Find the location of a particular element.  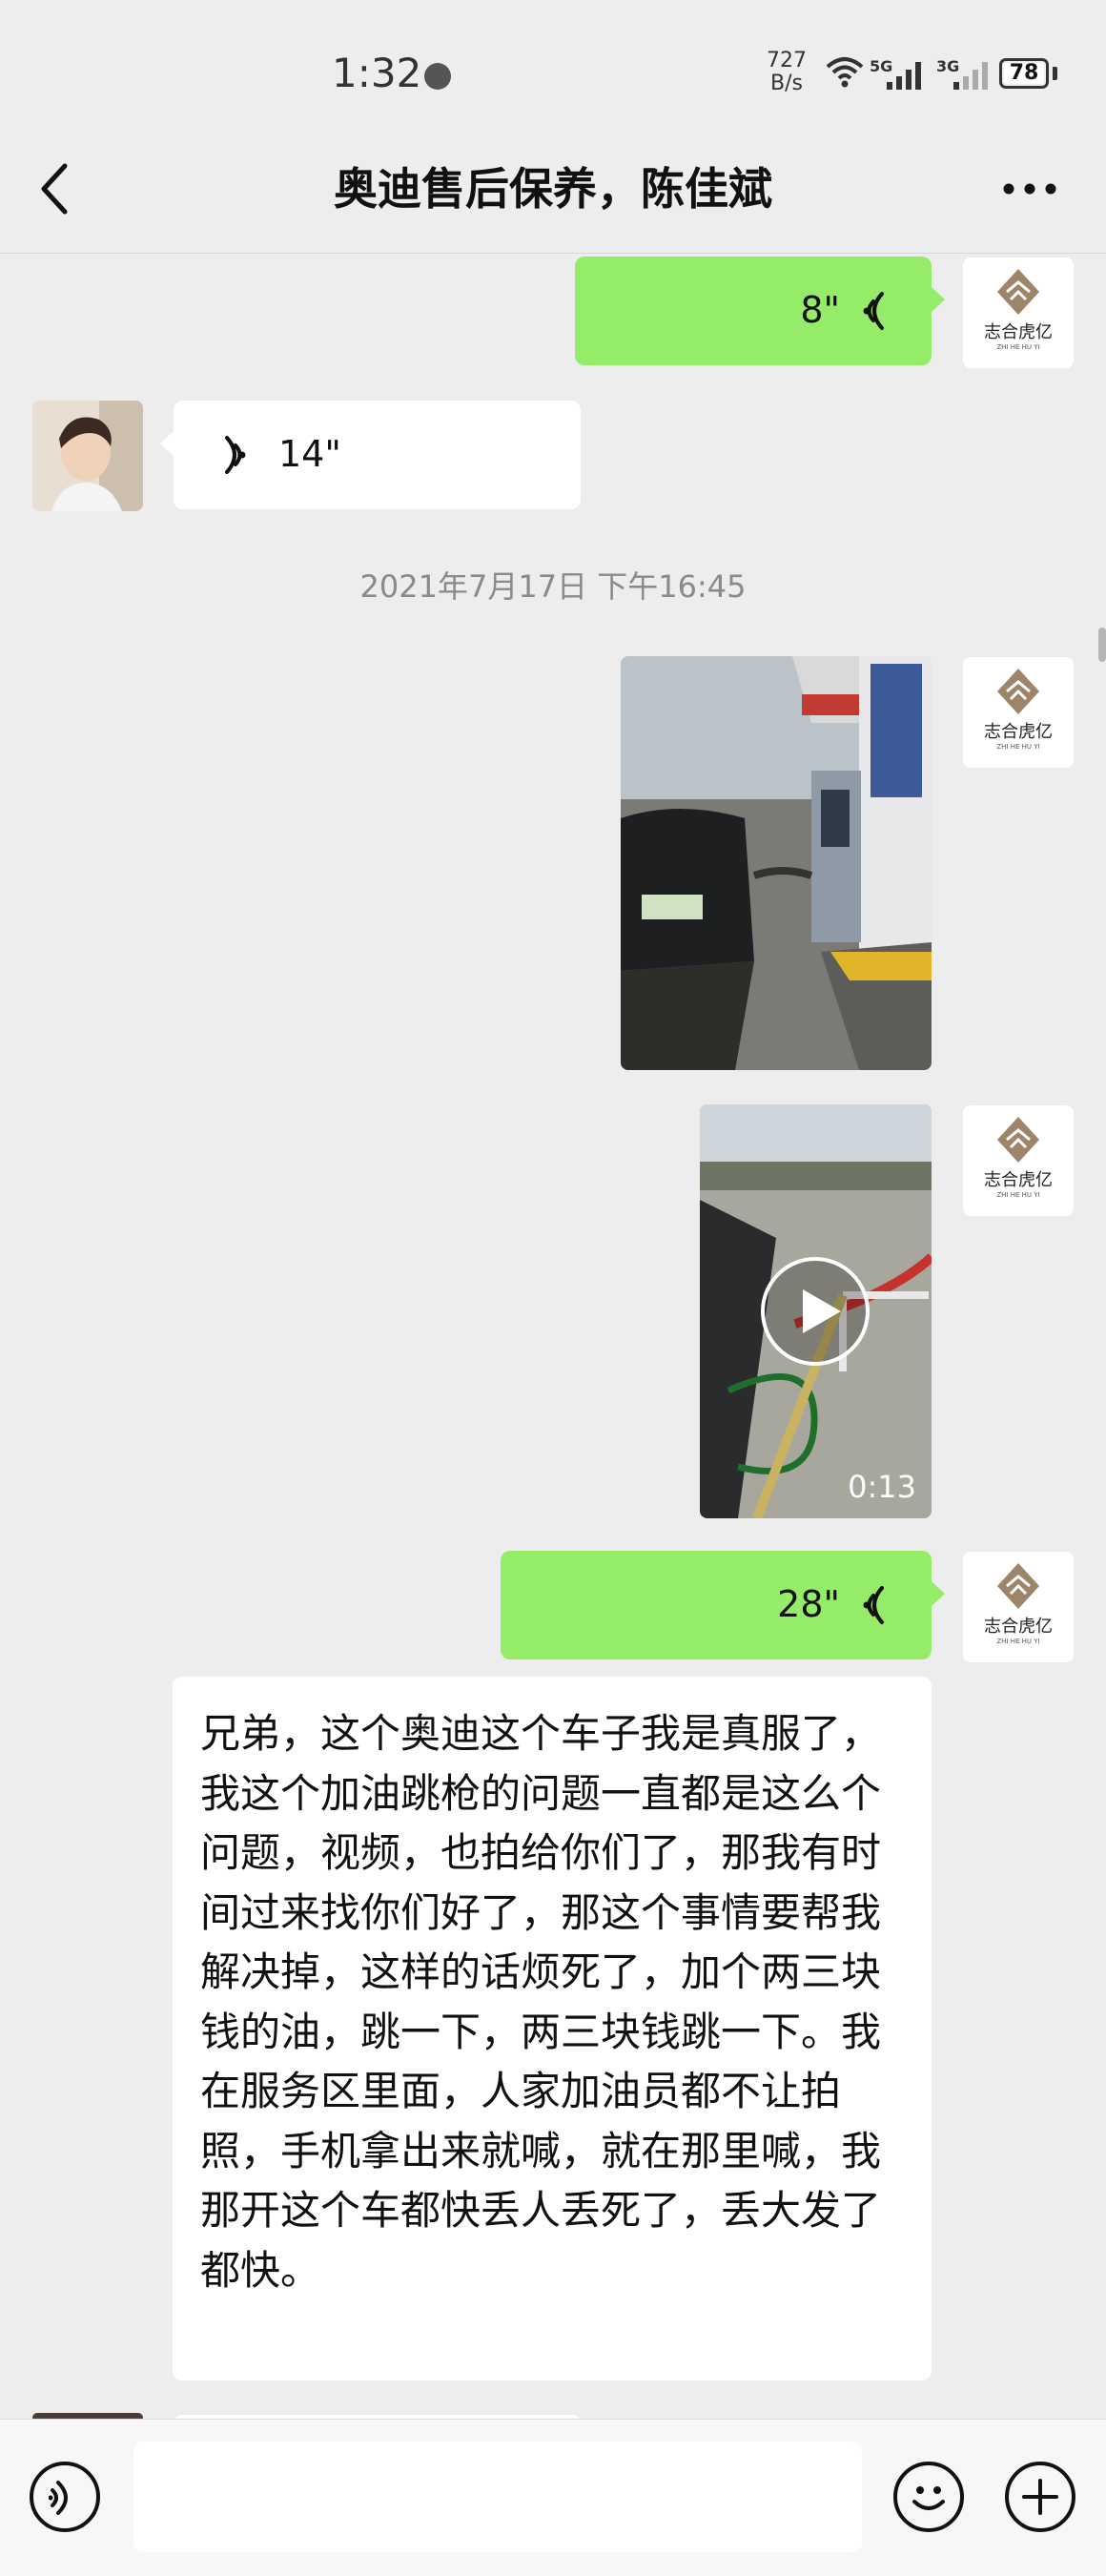

emoji-button is located at coordinates (928, 2497).